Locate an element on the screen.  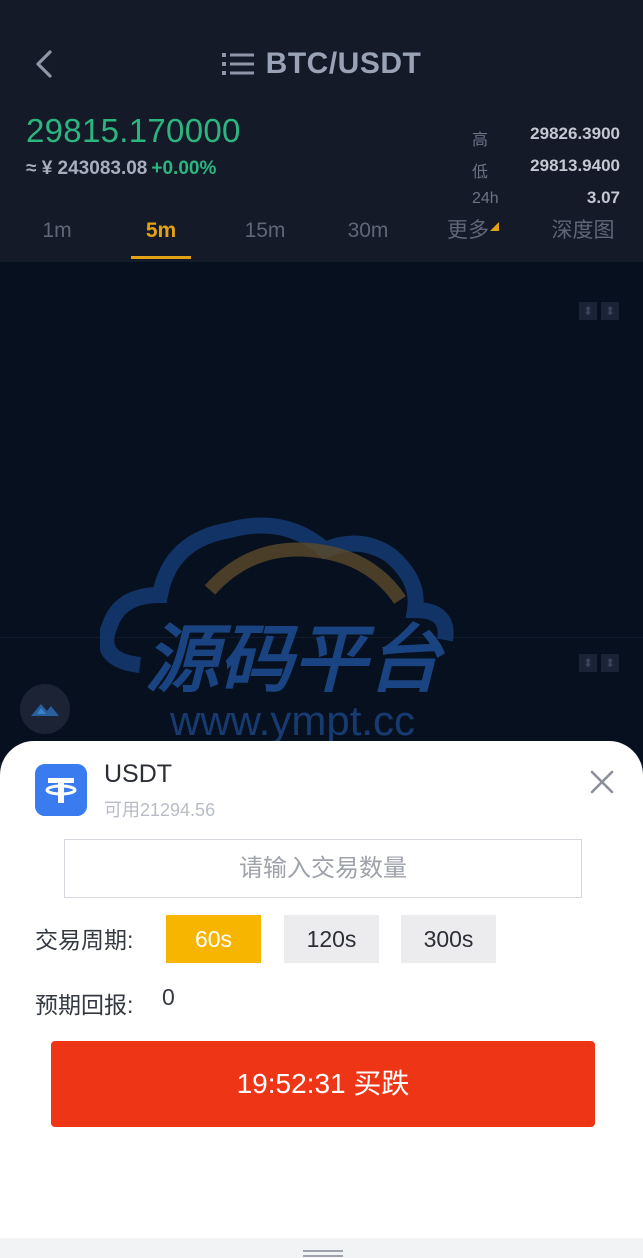
stat-volume-label: 24h is located at coordinates (485, 198).